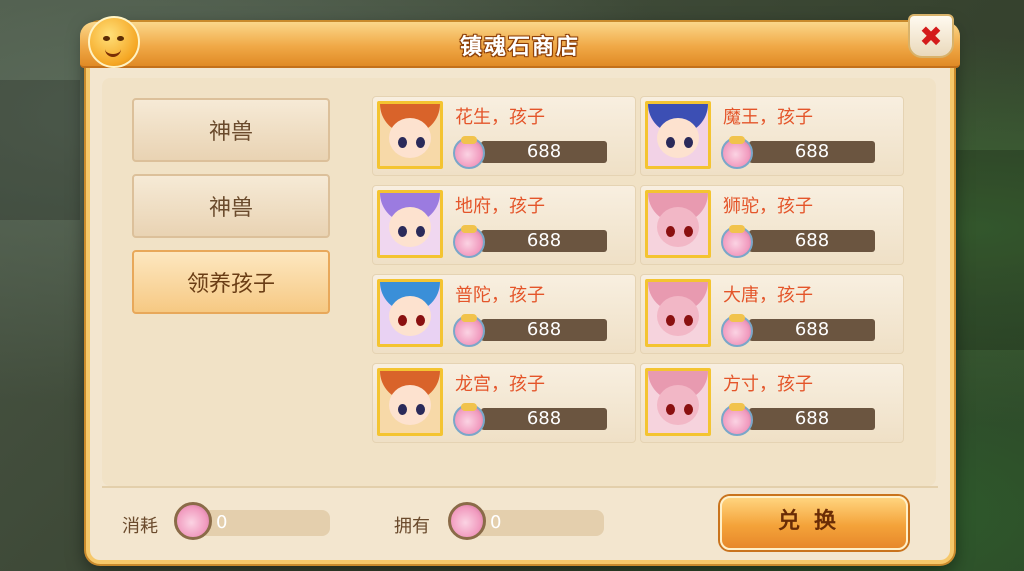 This screenshot has width=1024, height=571. Describe the element at coordinates (500, 384) in the screenshot. I see `item-name: 龙宫，孩子` at that location.